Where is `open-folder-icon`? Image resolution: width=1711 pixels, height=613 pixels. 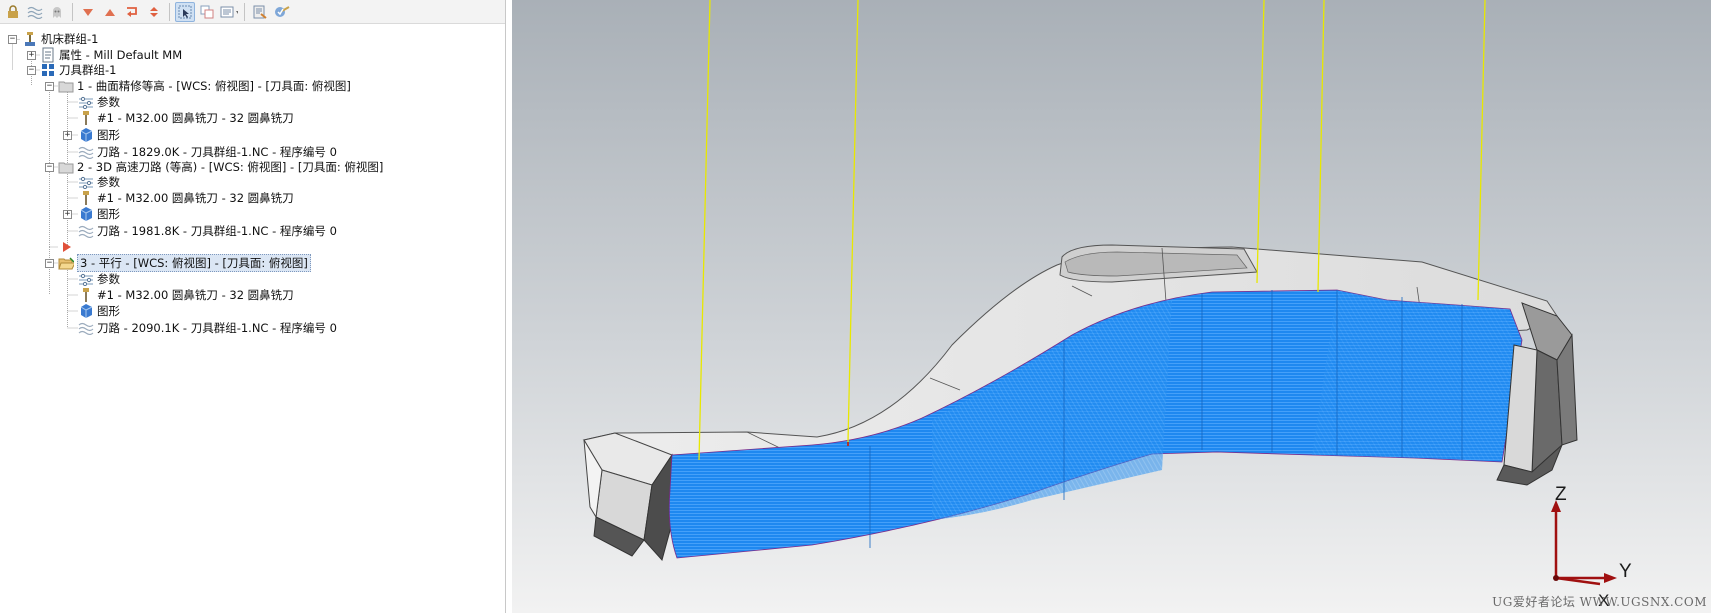 open-folder-icon is located at coordinates (66, 263).